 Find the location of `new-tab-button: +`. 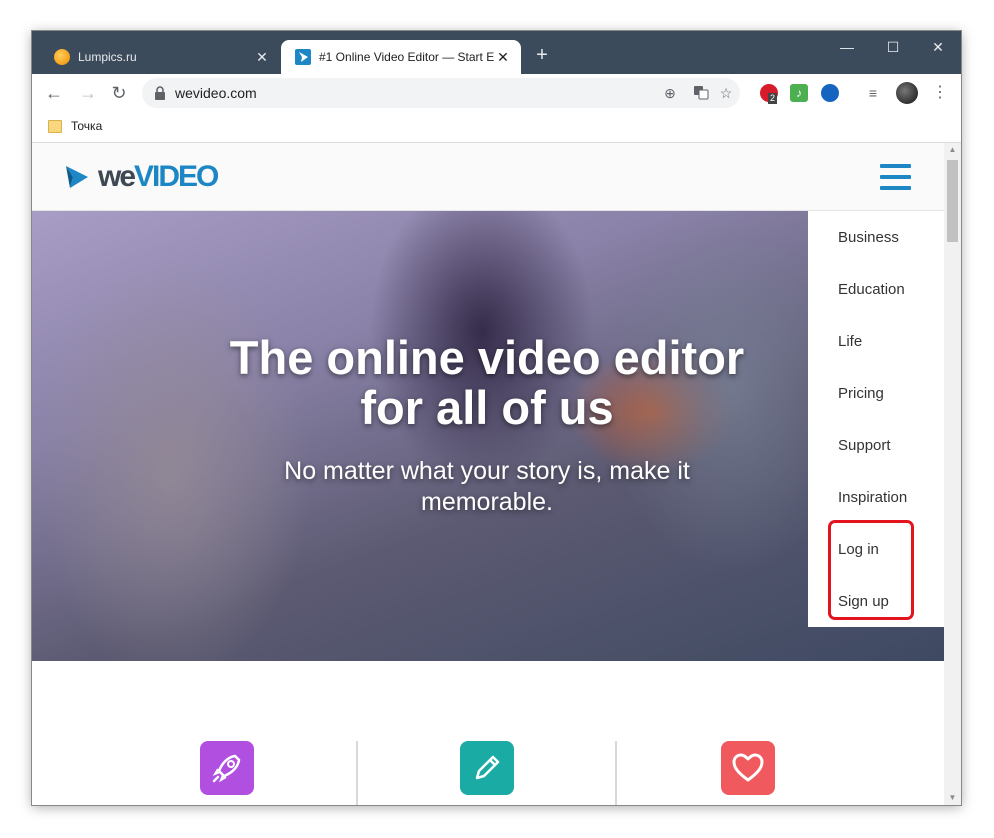

new-tab-button: + is located at coordinates (542, 55).